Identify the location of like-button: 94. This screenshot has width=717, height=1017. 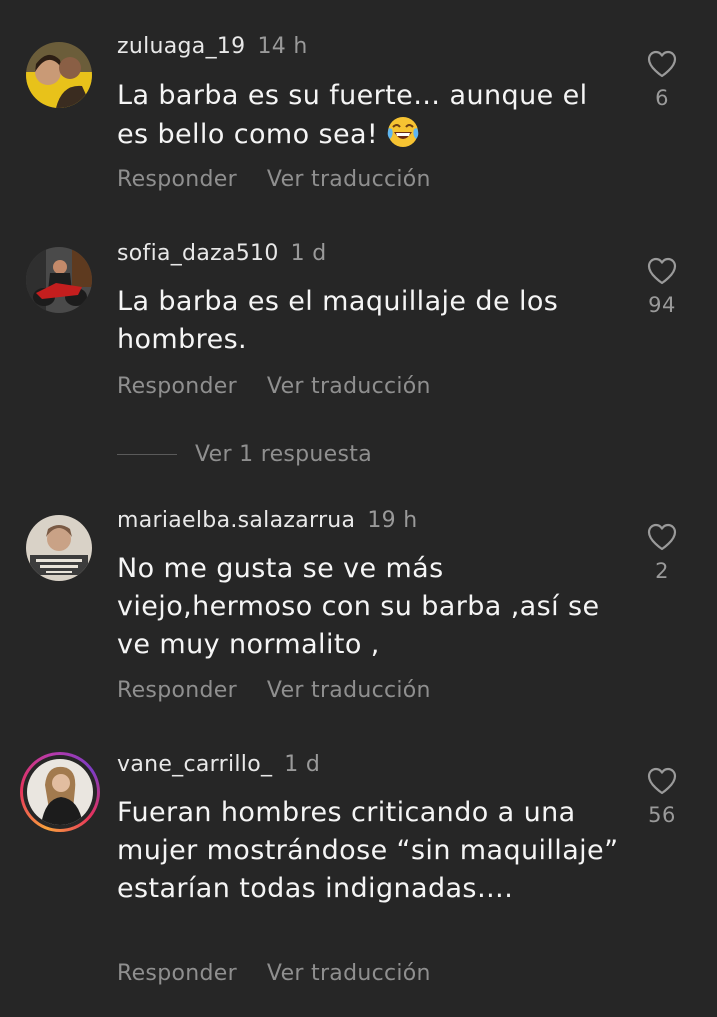
(662, 287).